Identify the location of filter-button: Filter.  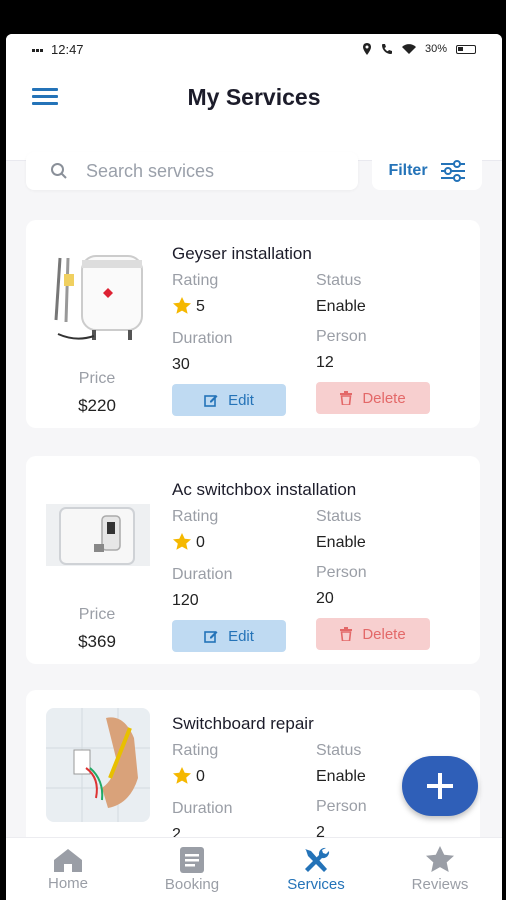
(427, 171).